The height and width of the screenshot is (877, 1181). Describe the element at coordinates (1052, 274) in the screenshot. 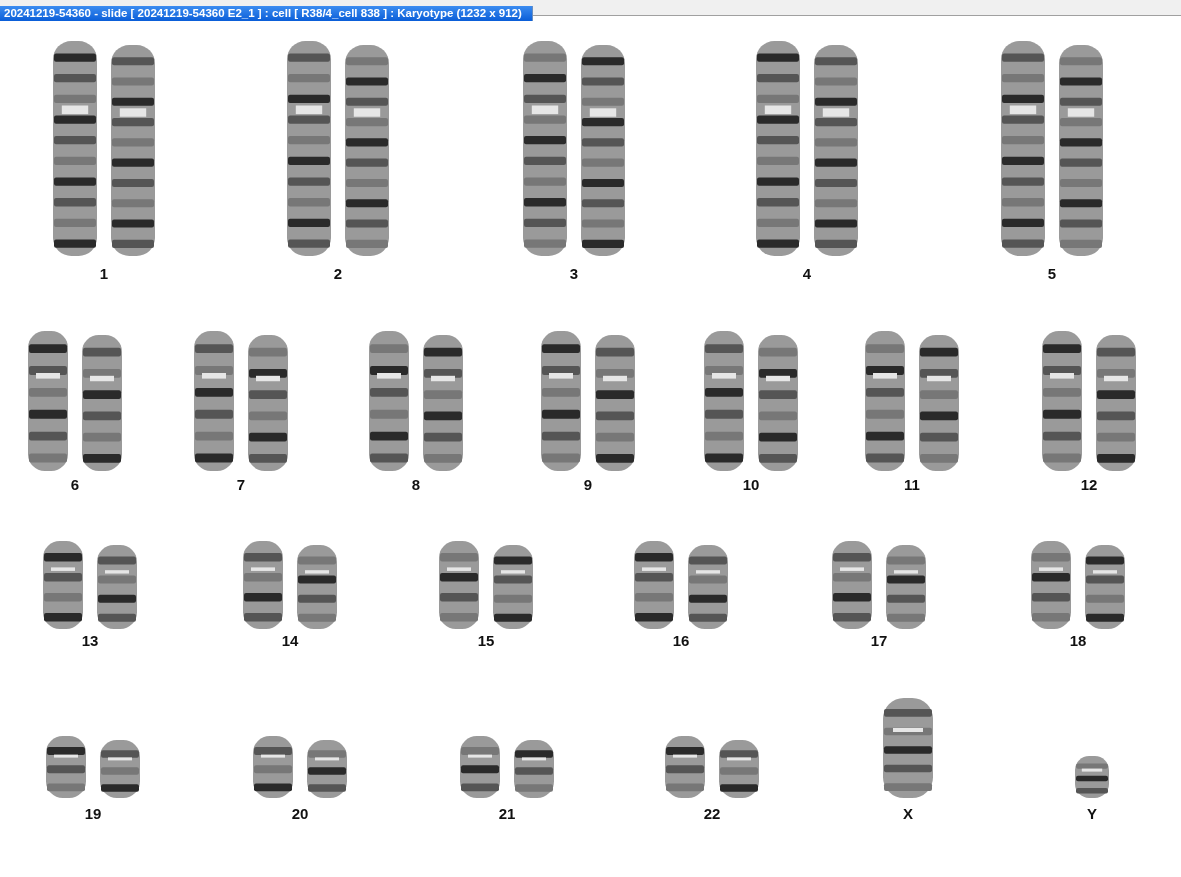

I see `chromosome-label: 5` at that location.